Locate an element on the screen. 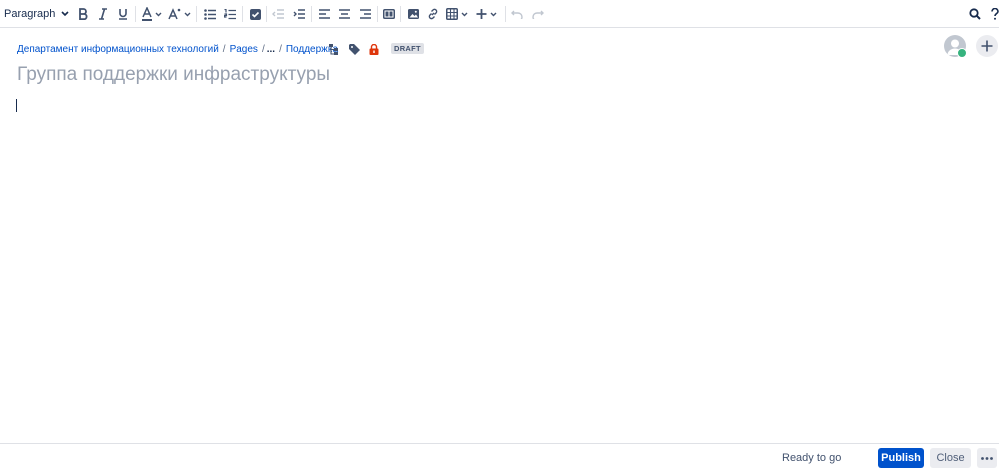 The width and height of the screenshot is (999, 469). underline-button is located at coordinates (123, 14).